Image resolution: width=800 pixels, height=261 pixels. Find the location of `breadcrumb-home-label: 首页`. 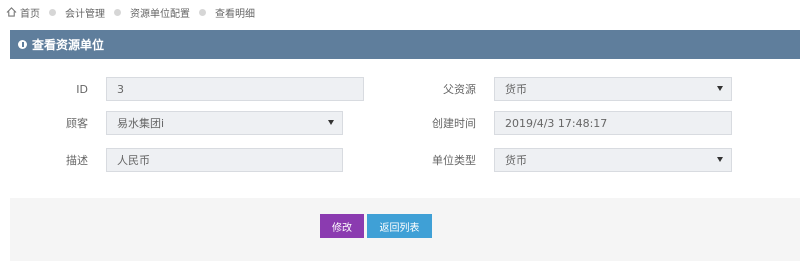

breadcrumb-home-label: 首页 is located at coordinates (30, 14).